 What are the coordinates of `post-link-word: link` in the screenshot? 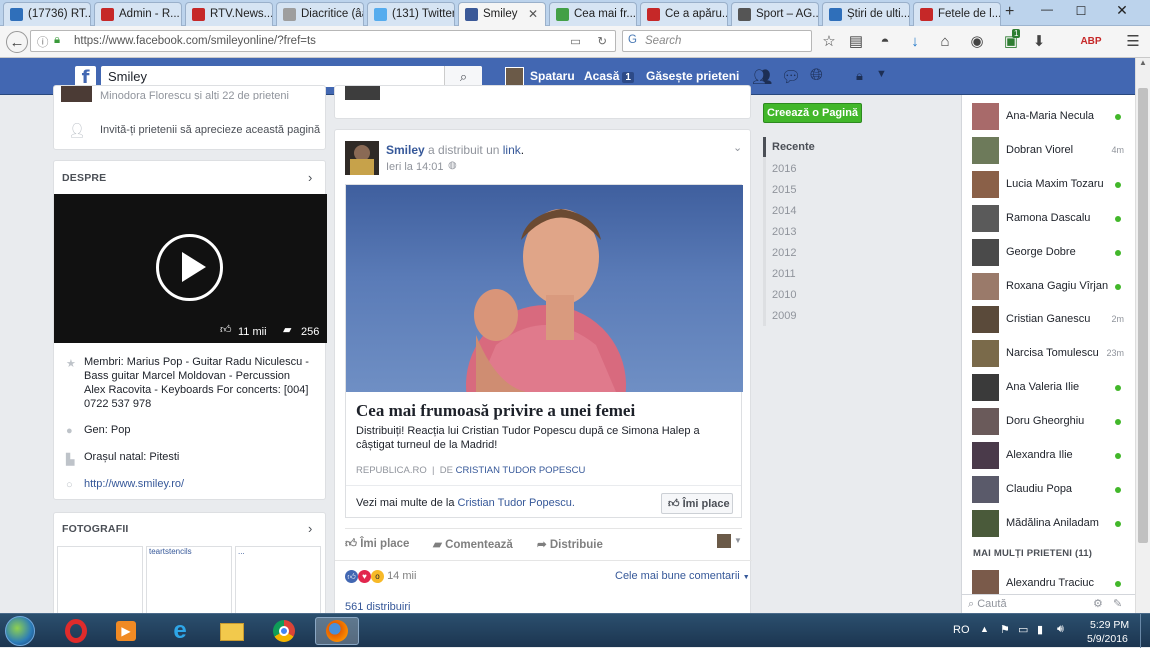 It's located at (512, 150).